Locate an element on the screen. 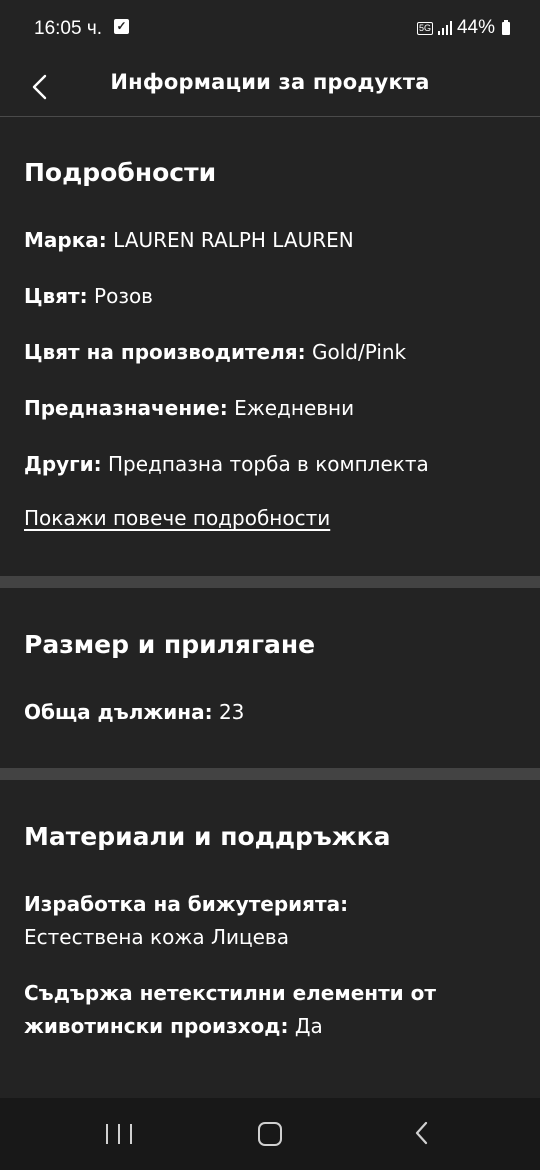 The height and width of the screenshot is (1170, 540). material-row-jewelry-value: Естествена кожа Лицева is located at coordinates (156, 937).